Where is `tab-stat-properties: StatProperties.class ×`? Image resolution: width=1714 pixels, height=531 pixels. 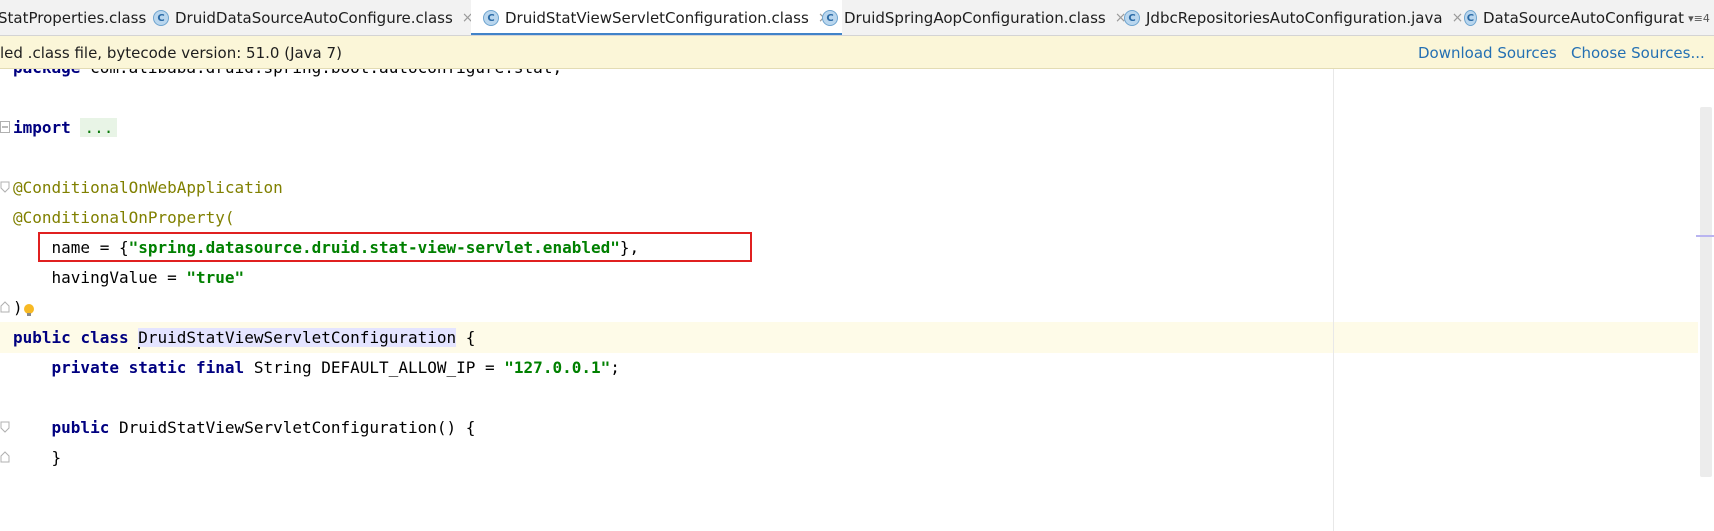
tab-stat-properties: StatProperties.class × is located at coordinates (83, 17).